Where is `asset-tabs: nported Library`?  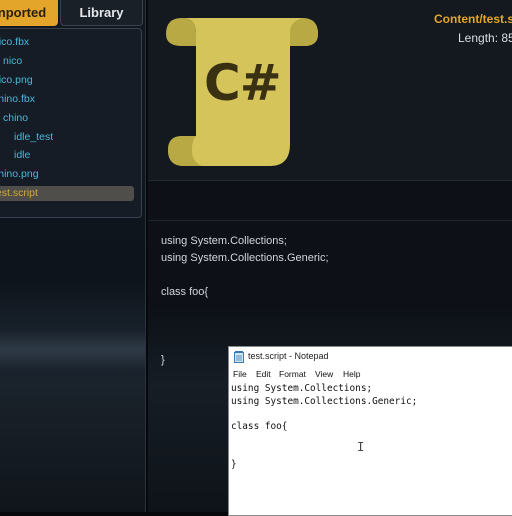 asset-tabs: nported Library is located at coordinates (72, 13).